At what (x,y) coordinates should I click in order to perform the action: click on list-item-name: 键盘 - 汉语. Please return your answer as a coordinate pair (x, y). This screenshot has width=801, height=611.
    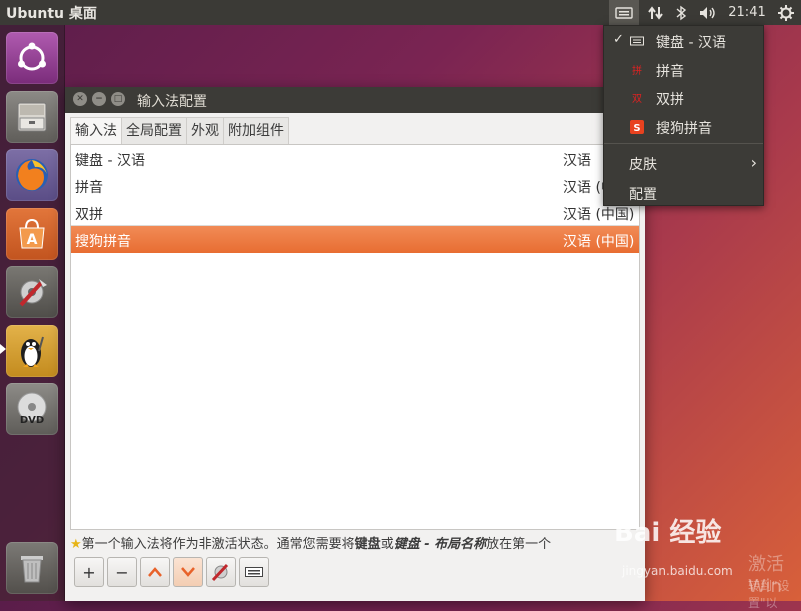
    Looking at the image, I should click on (110, 161).